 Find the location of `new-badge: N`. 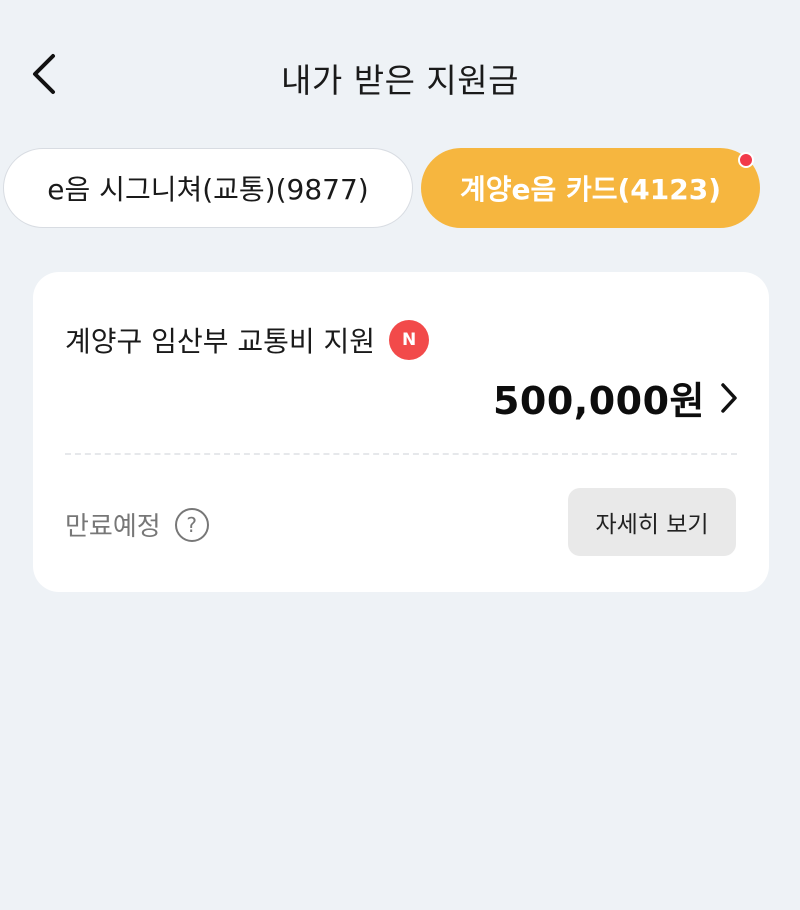

new-badge: N is located at coordinates (409, 340).